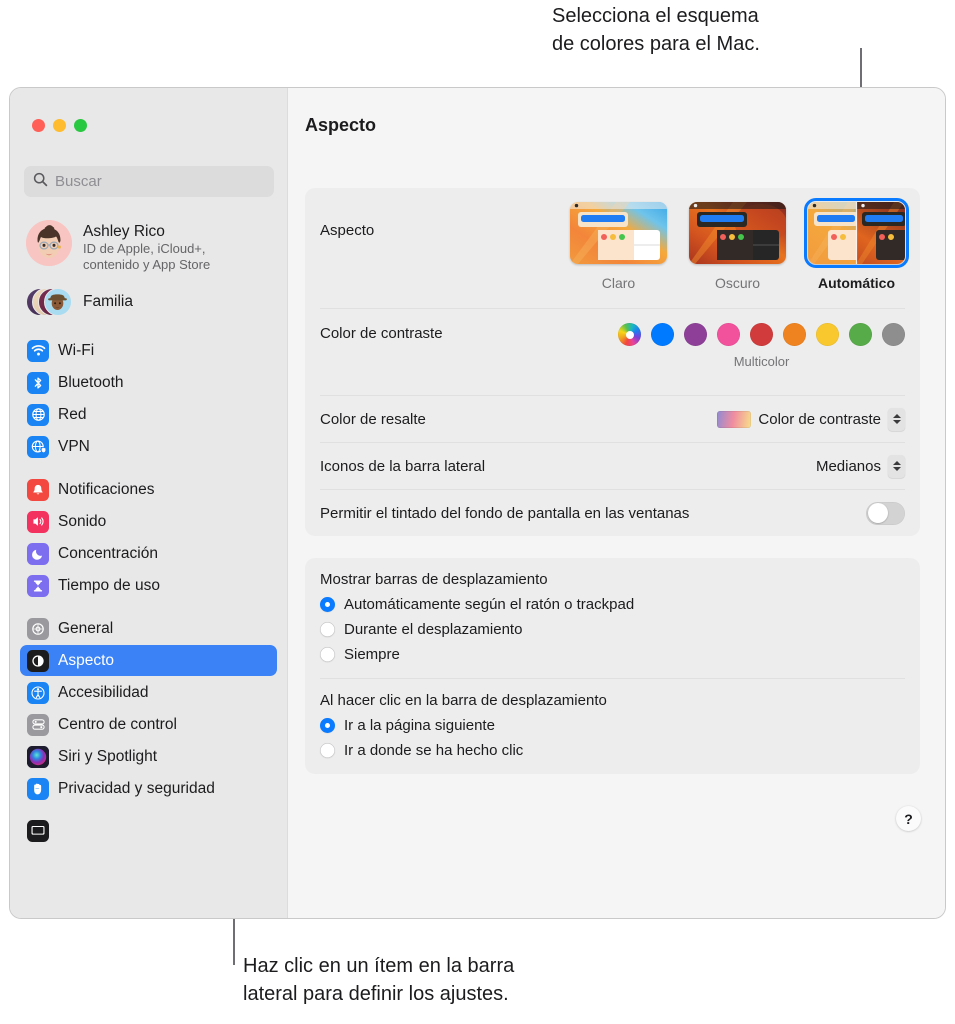  What do you see at coordinates (893, 334) in the screenshot?
I see `accent-swatch-grafito` at bounding box center [893, 334].